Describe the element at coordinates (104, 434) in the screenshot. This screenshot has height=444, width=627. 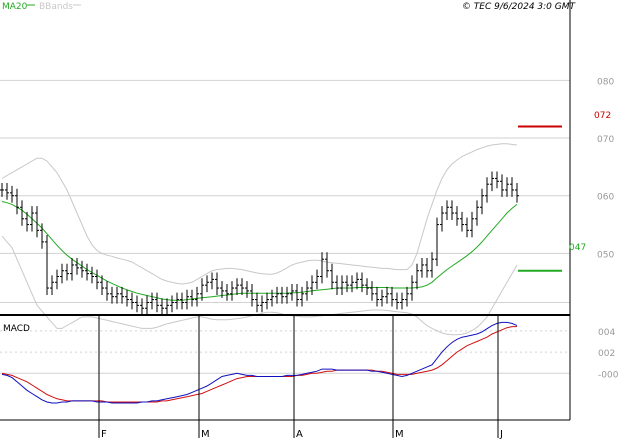
I see `x-tick-label: F` at that location.